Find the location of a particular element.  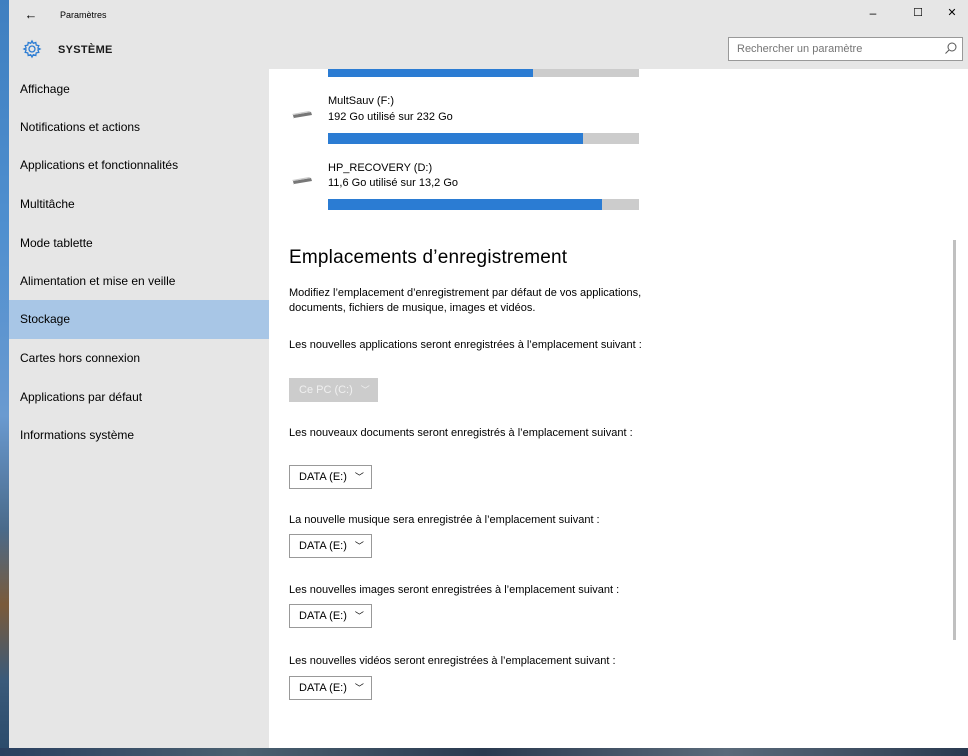

docs-location-dropdown: DATA (E:) ﹀ is located at coordinates (330, 477).